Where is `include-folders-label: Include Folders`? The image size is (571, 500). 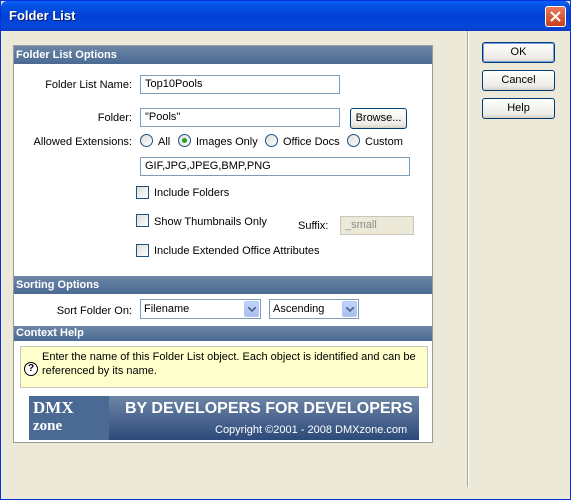 include-folders-label: Include Folders is located at coordinates (192, 193).